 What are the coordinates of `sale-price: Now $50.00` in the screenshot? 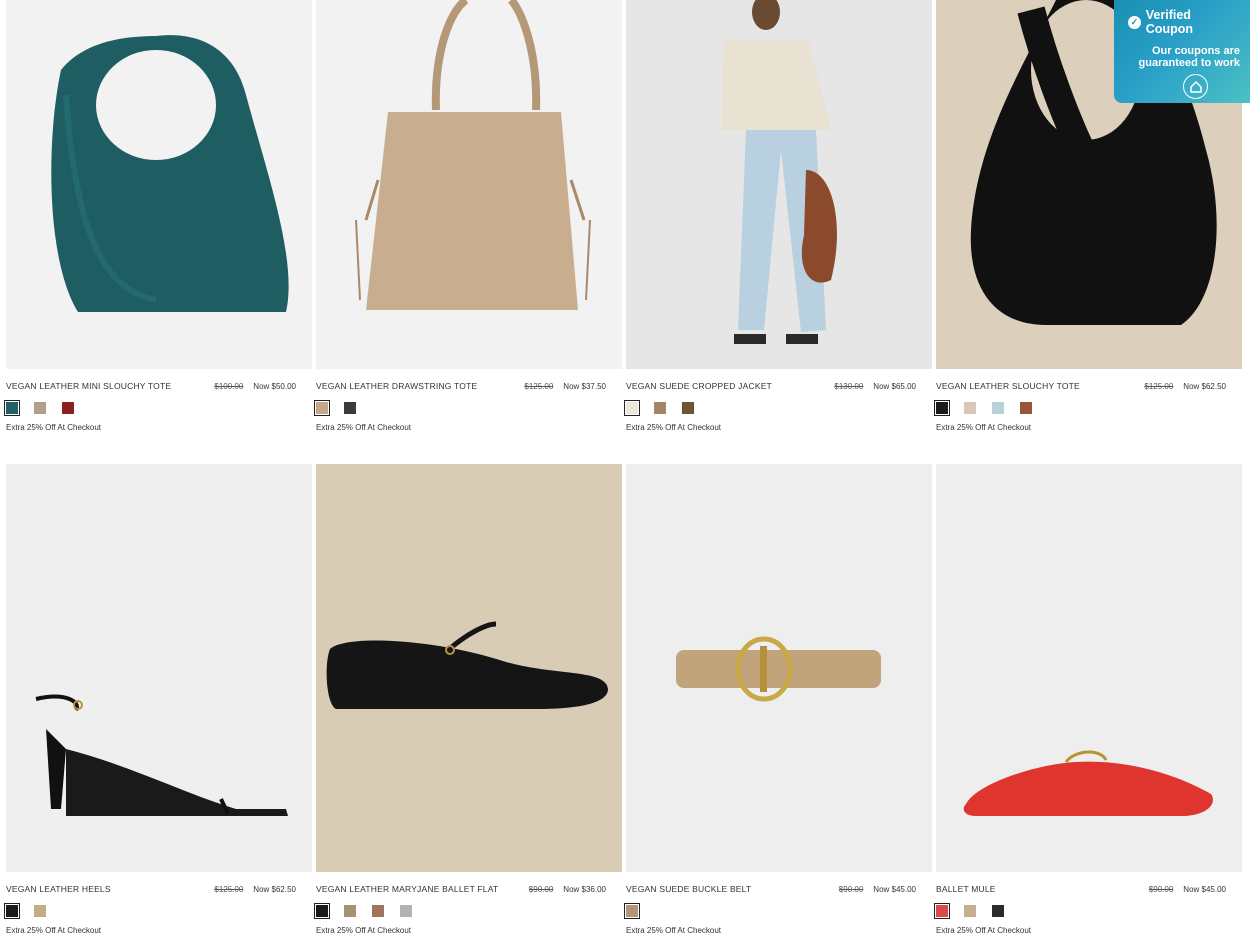 It's located at (274, 386).